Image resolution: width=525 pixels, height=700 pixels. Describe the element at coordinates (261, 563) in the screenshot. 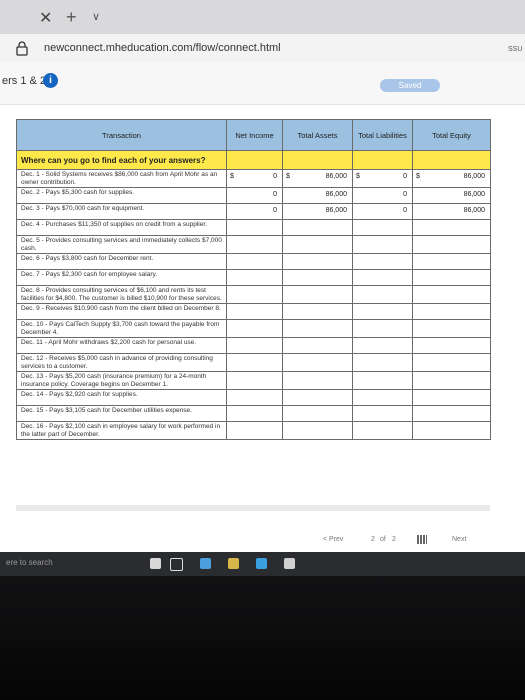

I see `store-icon` at that location.